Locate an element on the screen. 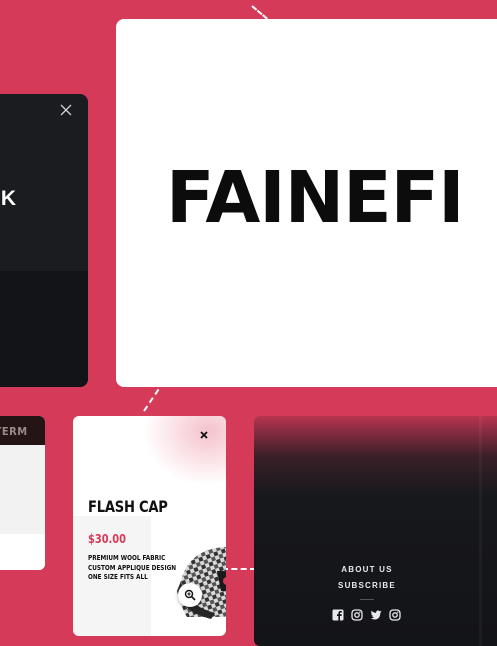 This screenshot has width=497, height=646. footer-link-about: ABOUT US is located at coordinates (367, 569).